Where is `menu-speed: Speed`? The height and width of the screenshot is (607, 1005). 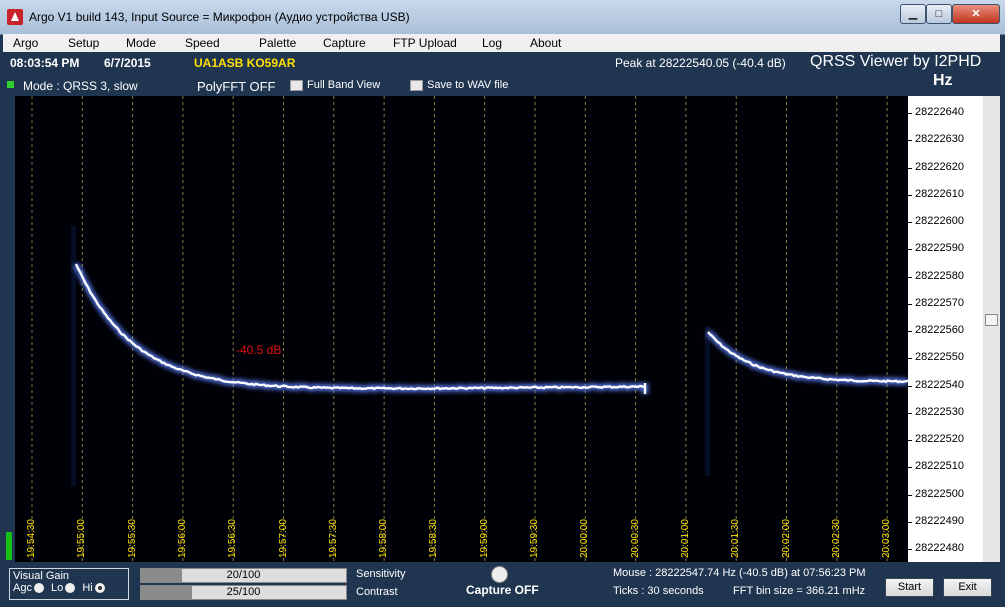 menu-speed: Speed is located at coordinates (202, 43).